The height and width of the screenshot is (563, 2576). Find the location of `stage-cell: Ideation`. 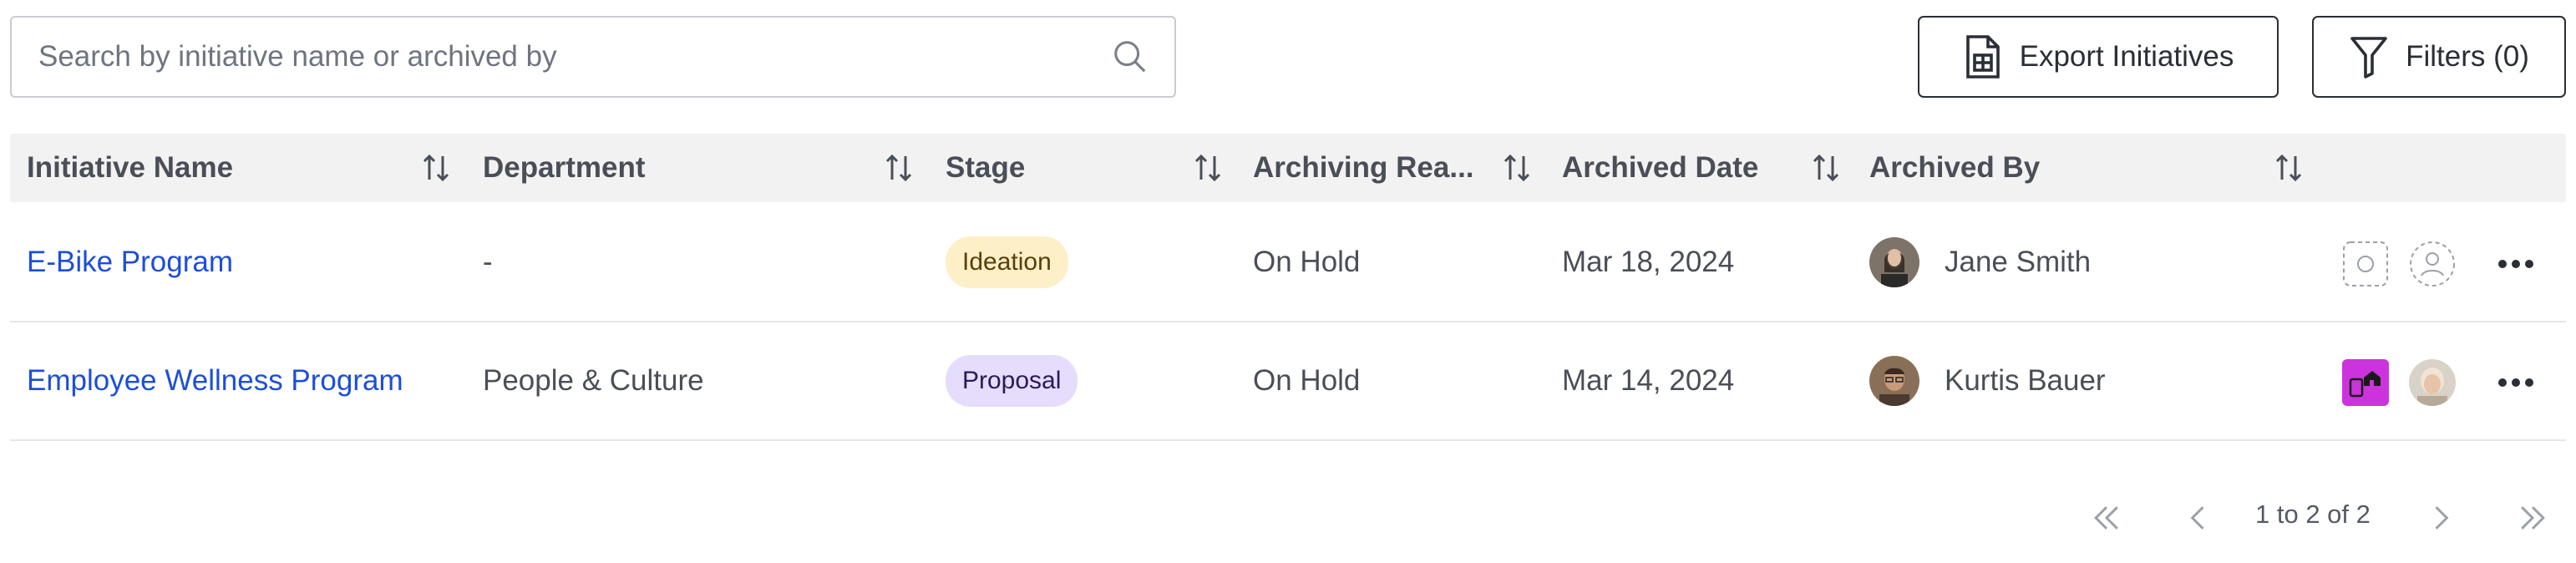

stage-cell: Ideation is located at coordinates (1007, 263).